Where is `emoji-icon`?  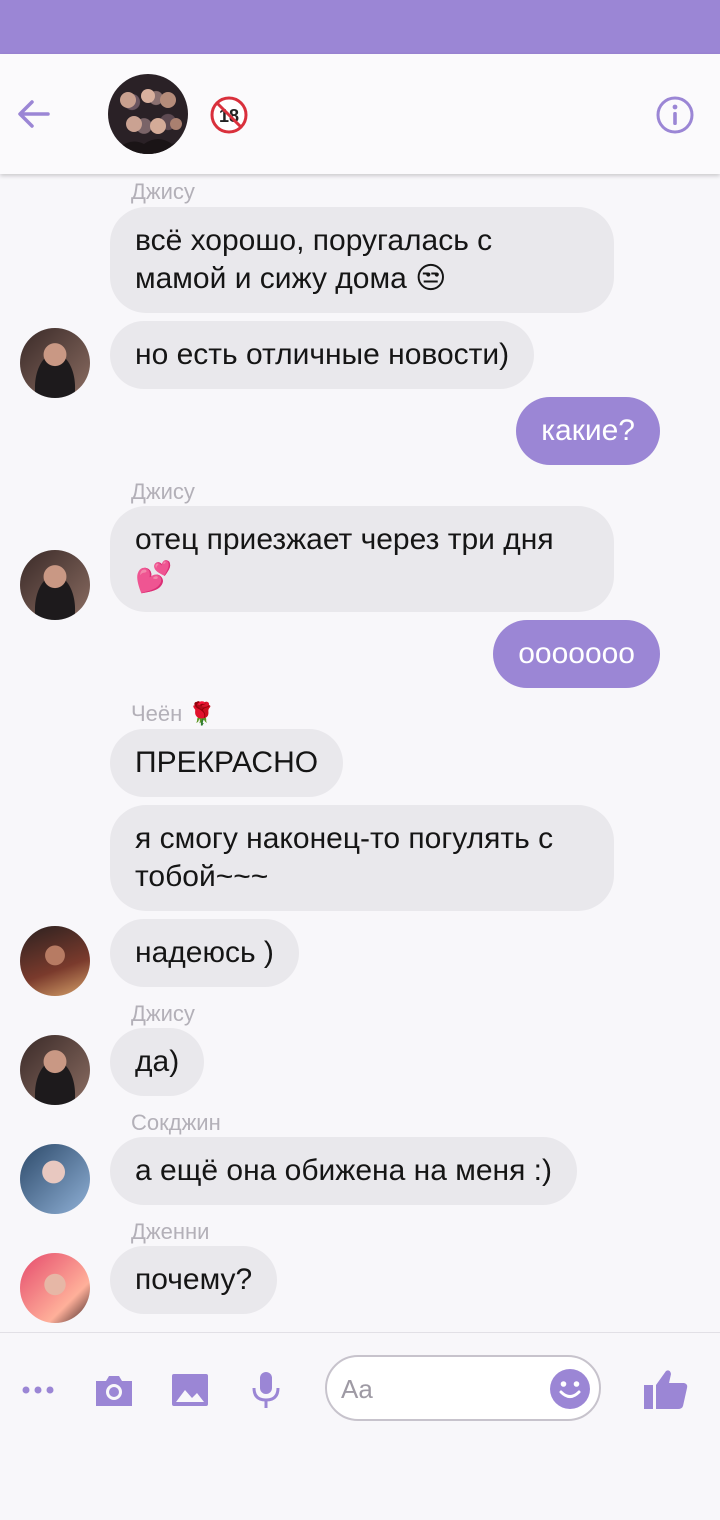 emoji-icon is located at coordinates (570, 1389).